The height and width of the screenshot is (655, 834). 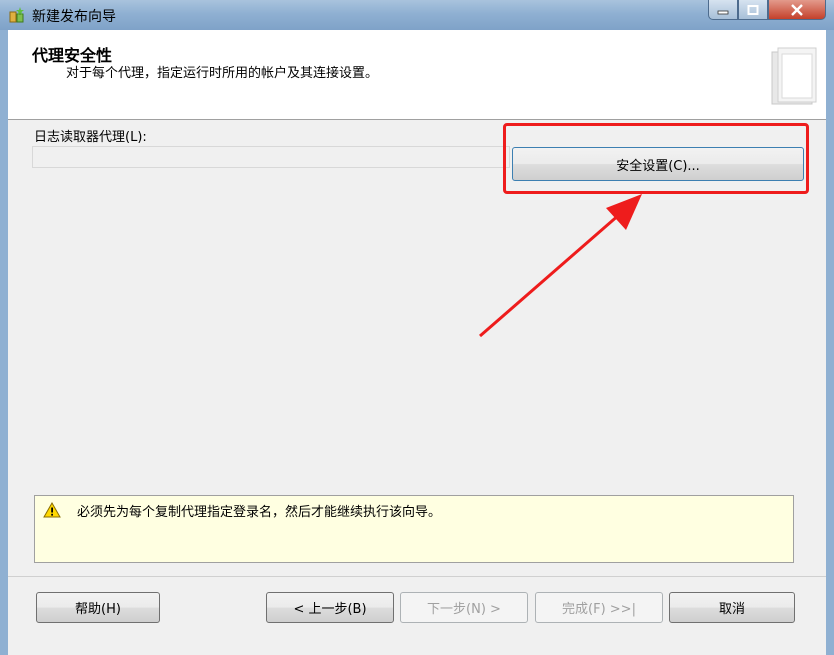 What do you see at coordinates (4, 342) in the screenshot?
I see `window-frame-left` at bounding box center [4, 342].